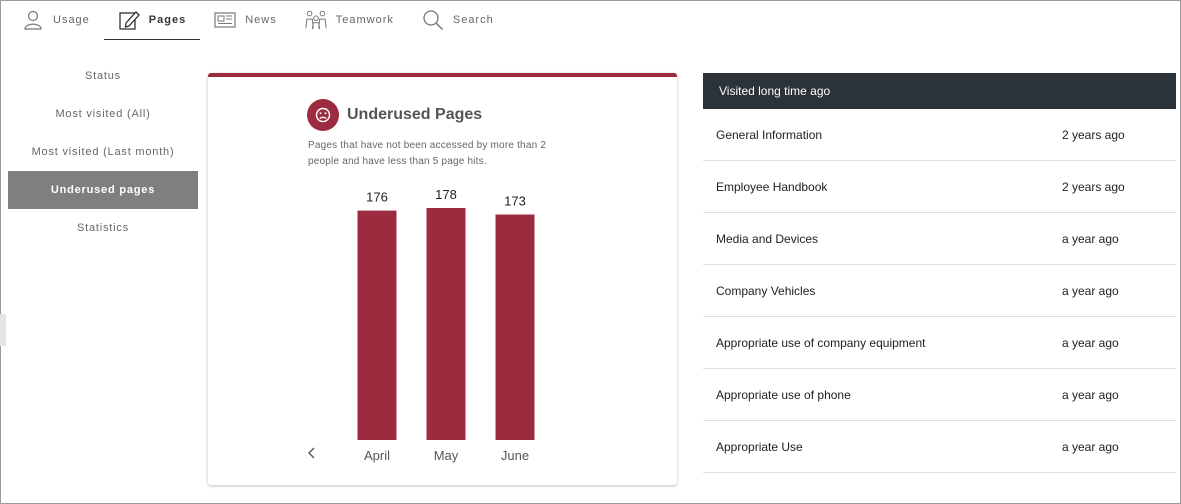  I want to click on tab-label: Teamwork, so click(364, 20).